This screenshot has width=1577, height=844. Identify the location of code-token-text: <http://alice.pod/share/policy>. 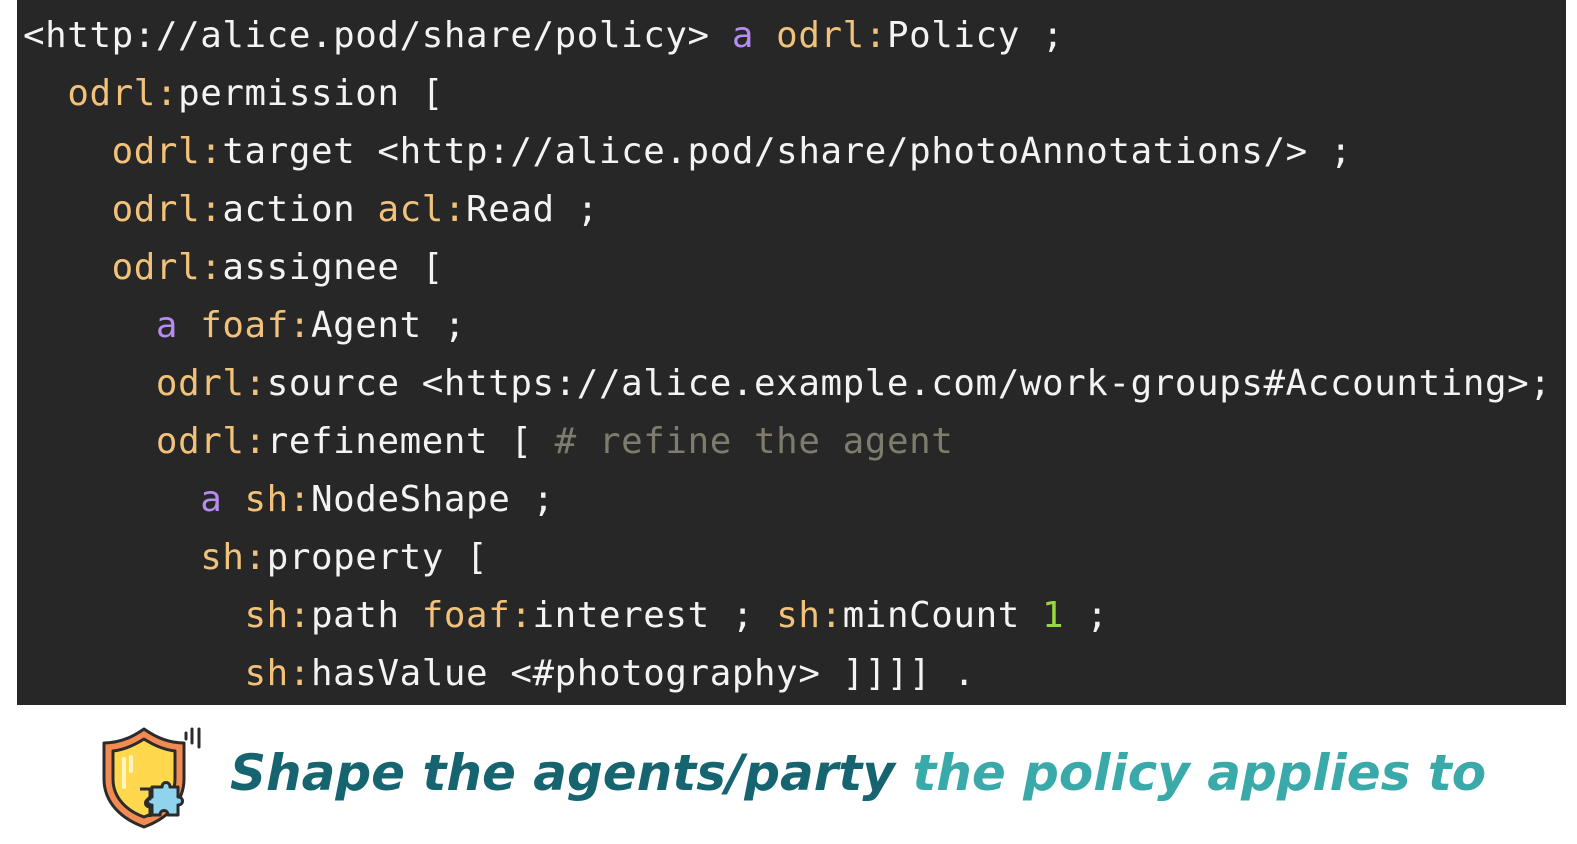
(377, 35).